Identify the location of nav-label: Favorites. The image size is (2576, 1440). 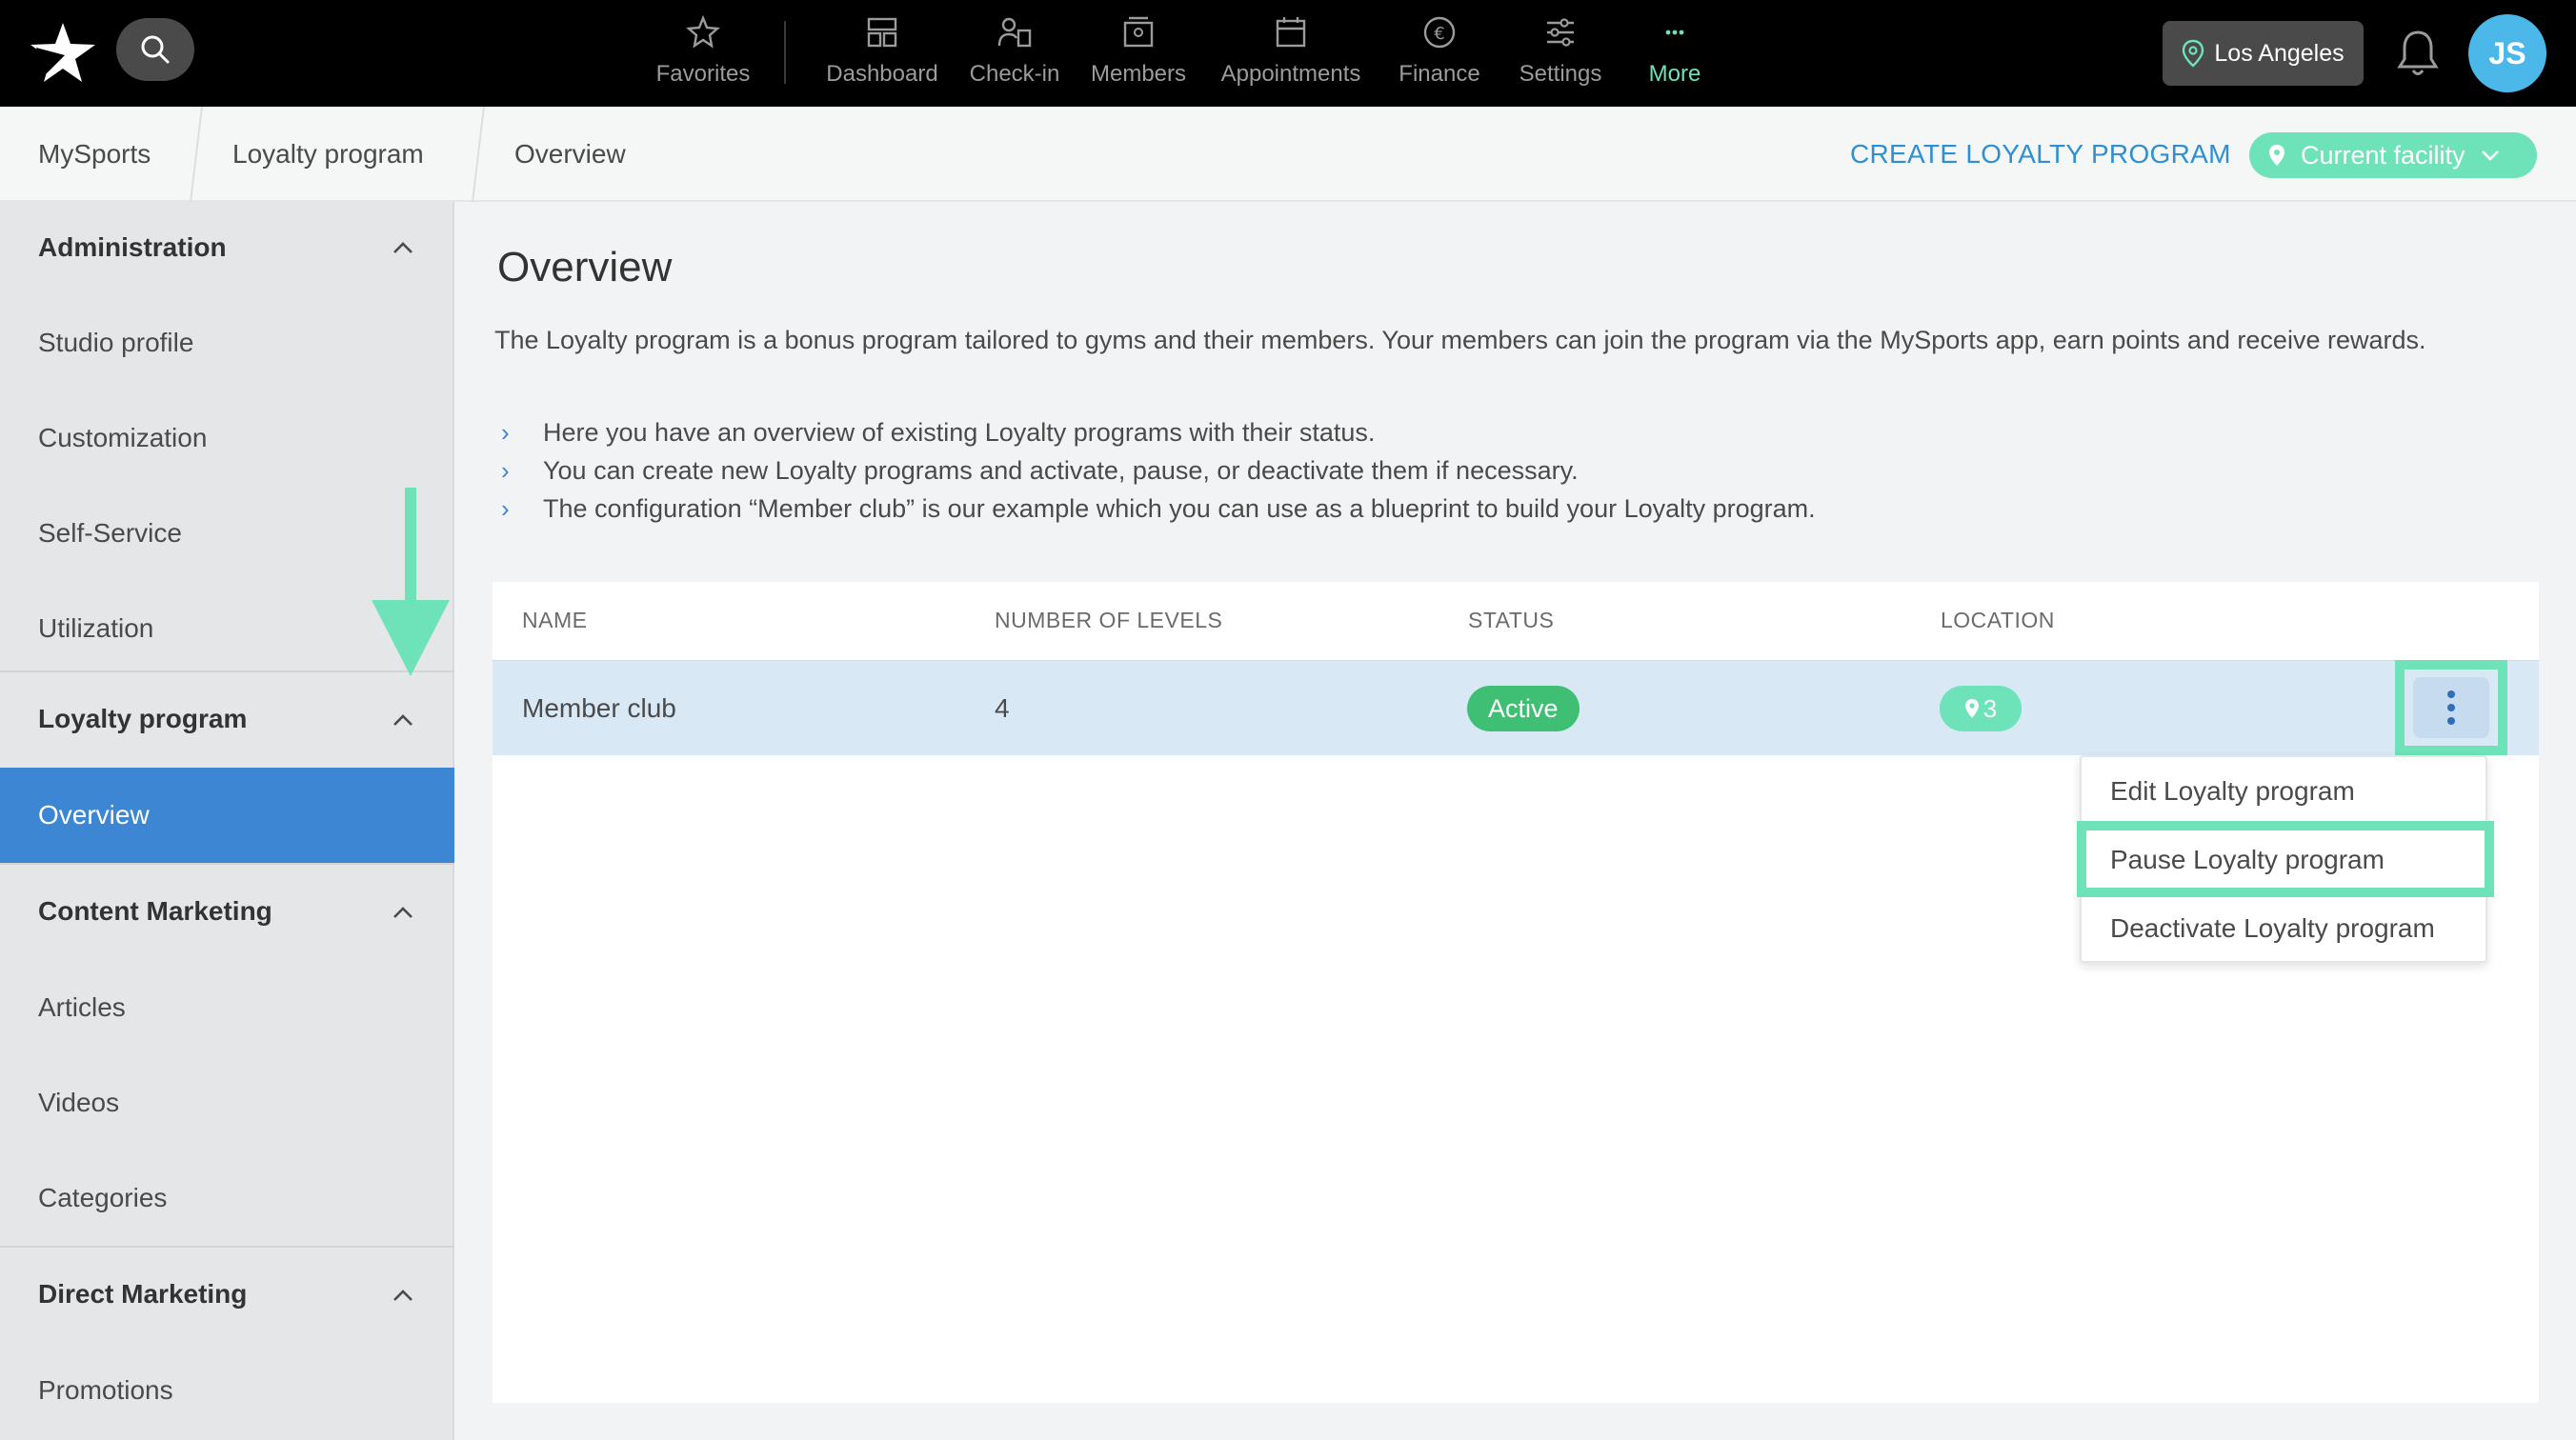
(703, 74).